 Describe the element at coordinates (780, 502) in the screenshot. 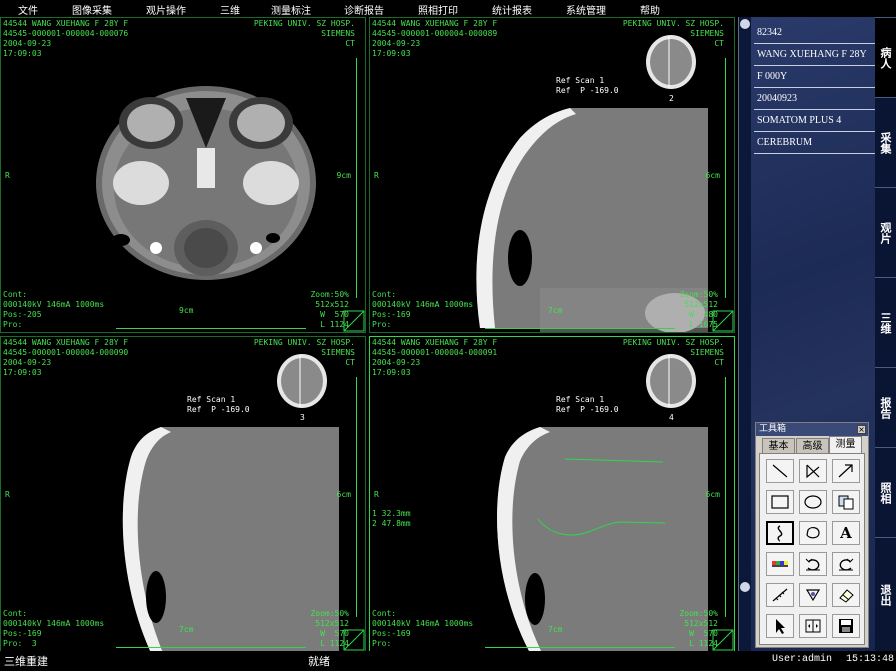

I see `rectangle-tool-button` at that location.